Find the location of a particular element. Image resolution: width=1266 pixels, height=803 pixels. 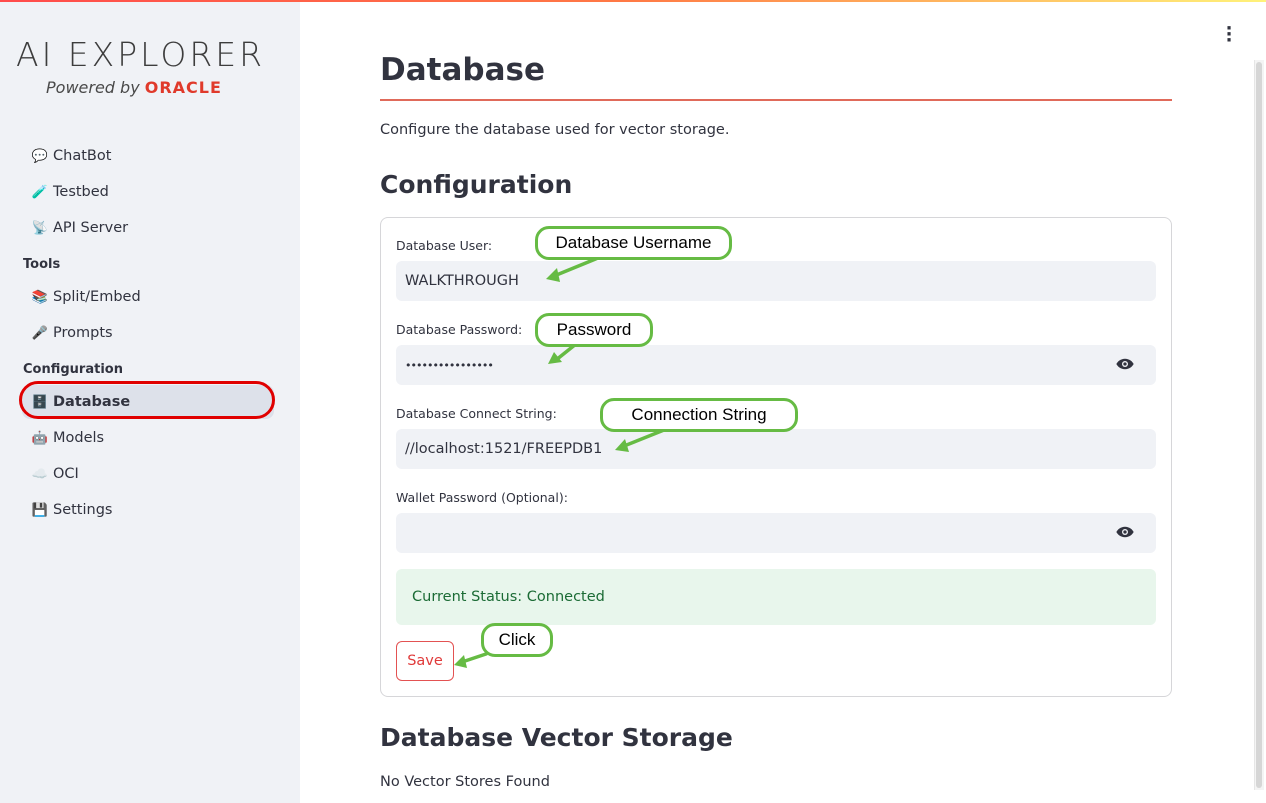

annotation-callout-username: Database Username is located at coordinates (633, 243).